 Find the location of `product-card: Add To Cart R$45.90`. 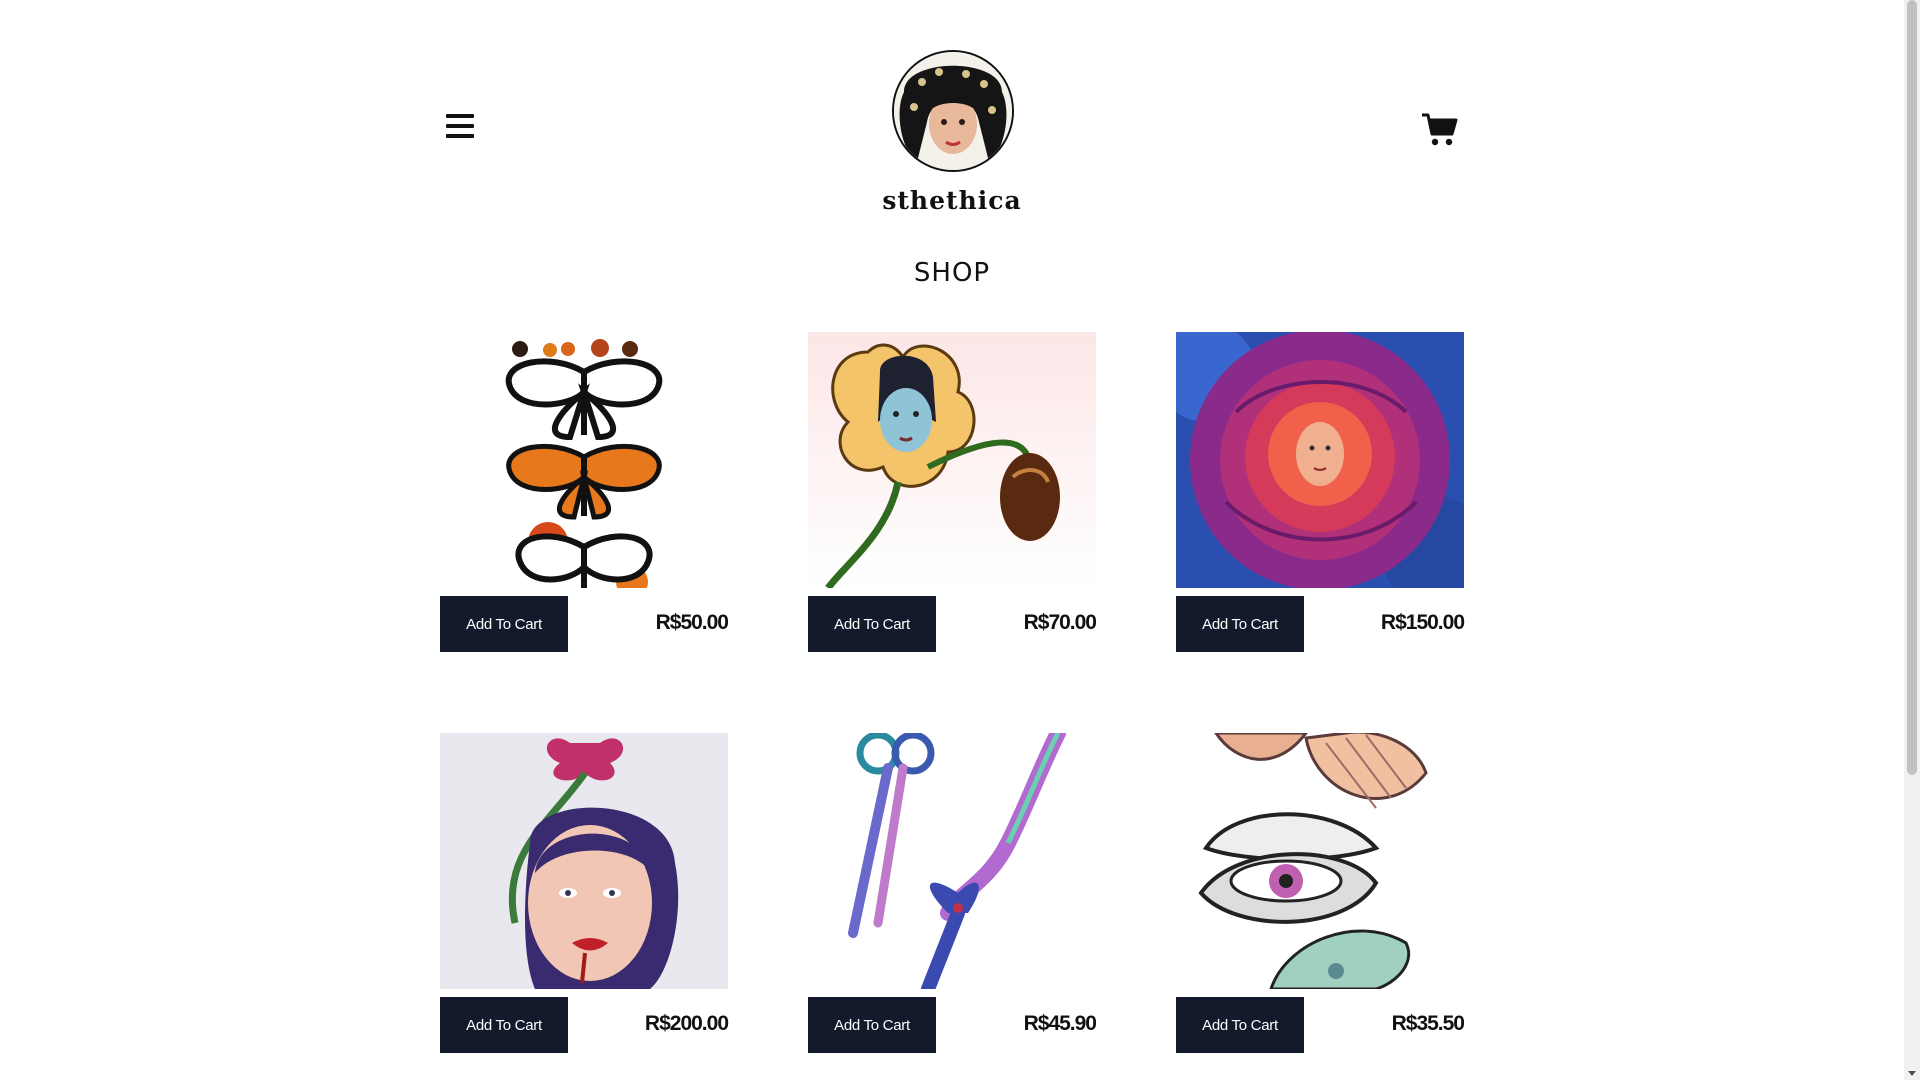

product-card: Add To Cart R$45.90 is located at coordinates (952, 894).